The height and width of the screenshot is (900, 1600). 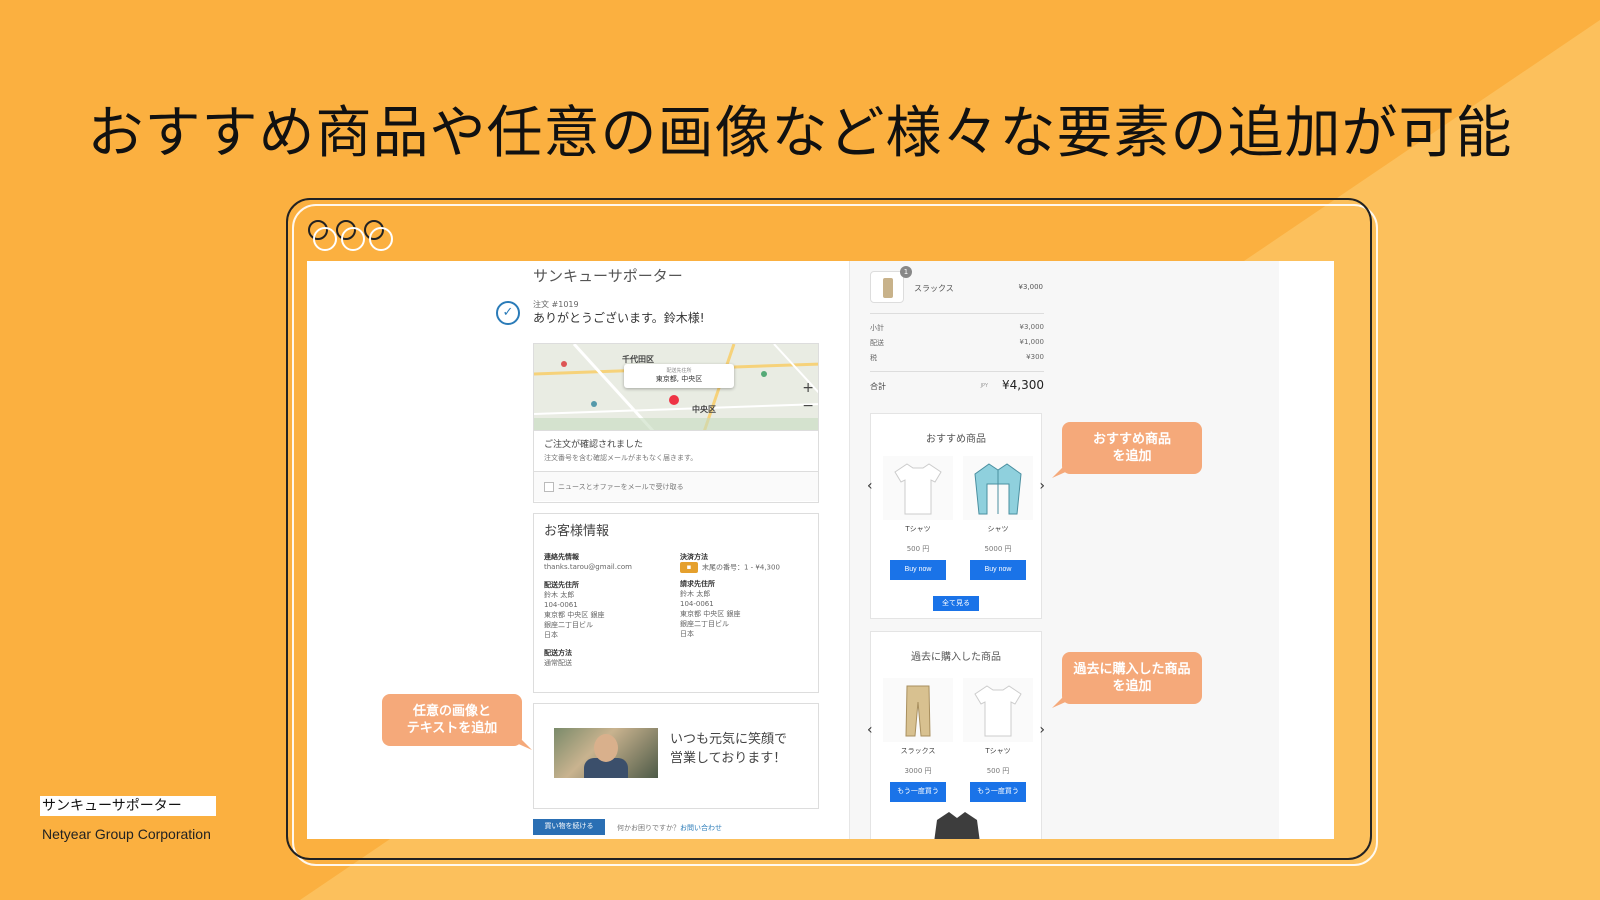 What do you see at coordinates (1031, 287) in the screenshot?
I see `cart-item-price: ¥3,000` at bounding box center [1031, 287].